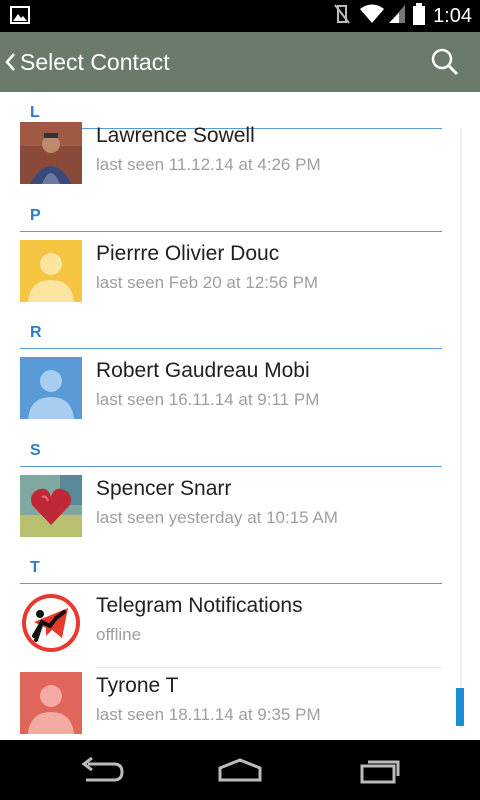 This screenshot has height=800, width=480. Describe the element at coordinates (35, 112) in the screenshot. I see `section-letter: L` at that location.